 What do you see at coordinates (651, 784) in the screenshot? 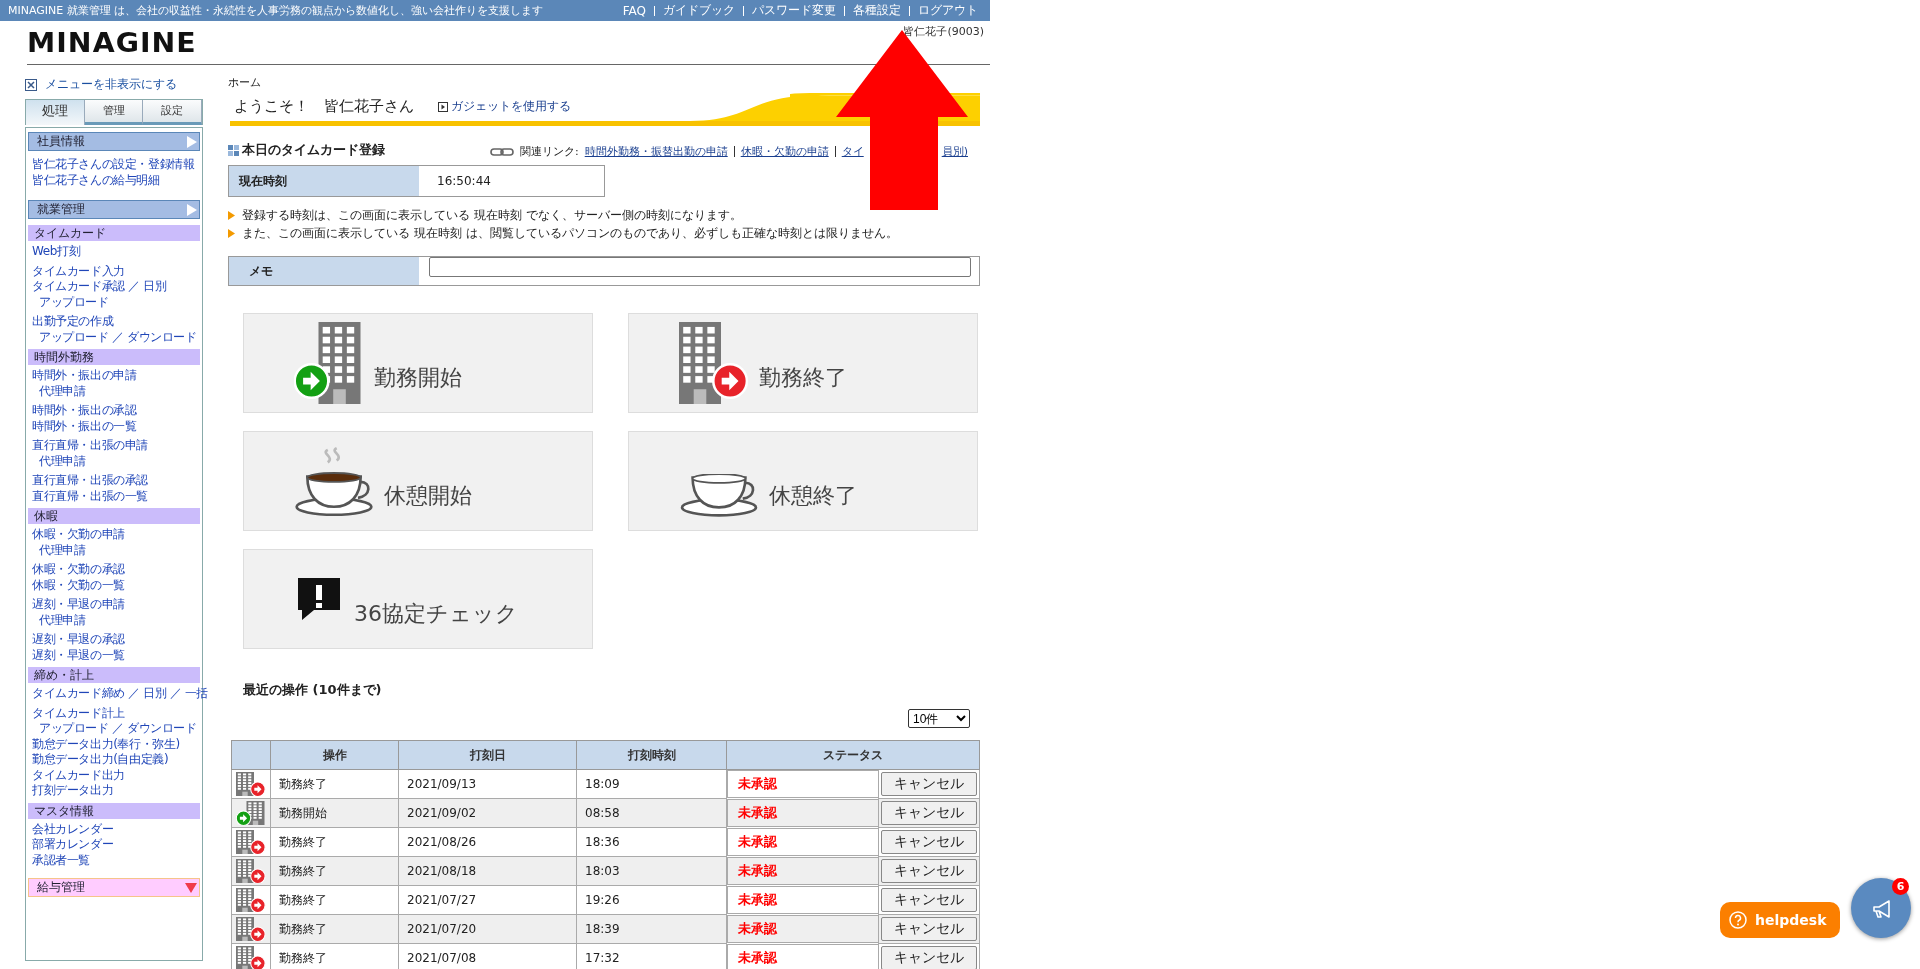
I see `table-cell: 18:09` at bounding box center [651, 784].